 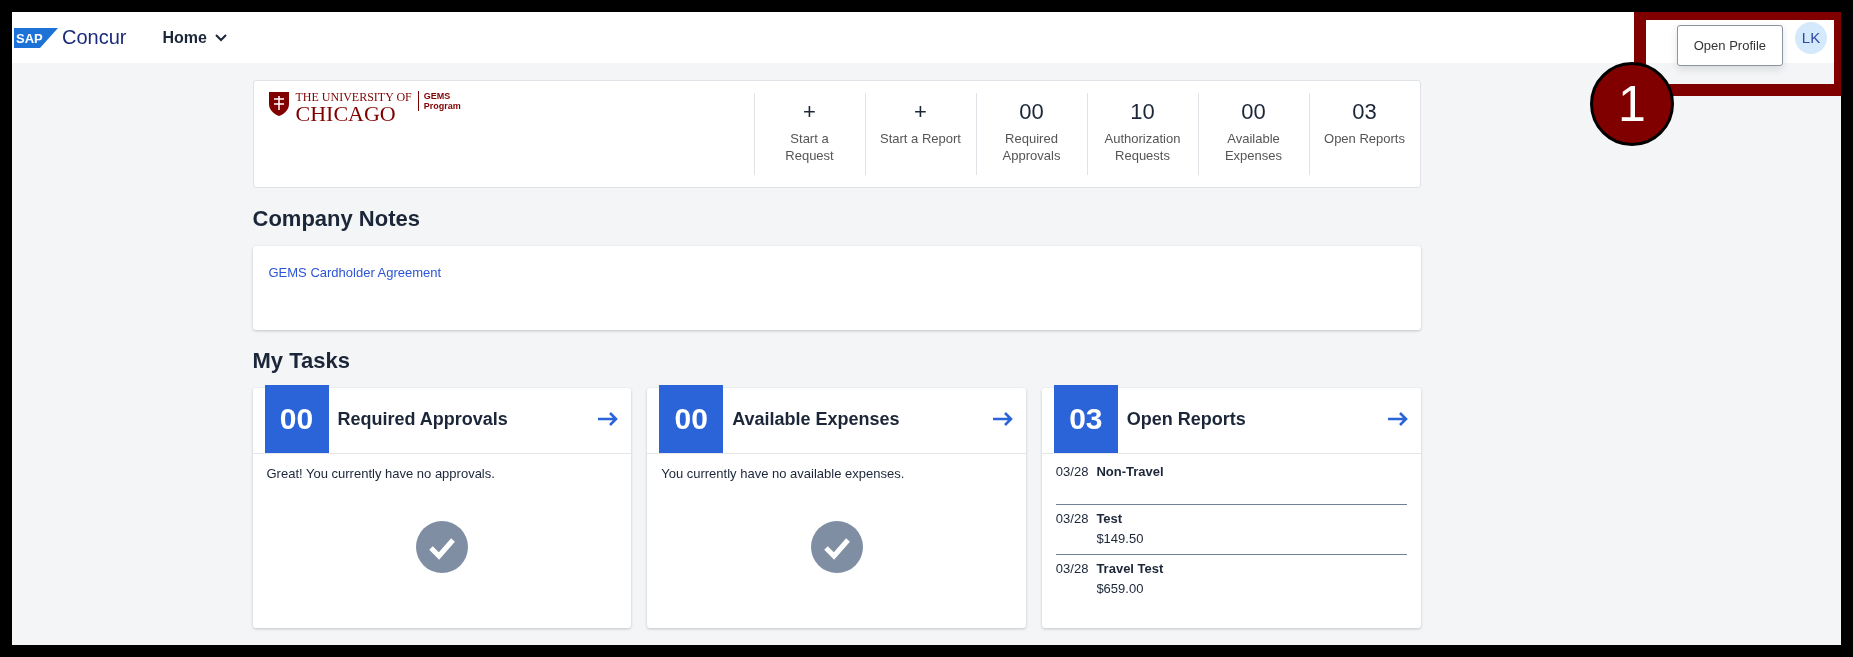 What do you see at coordinates (1186, 419) in the screenshot?
I see `task-title: Open Reports` at bounding box center [1186, 419].